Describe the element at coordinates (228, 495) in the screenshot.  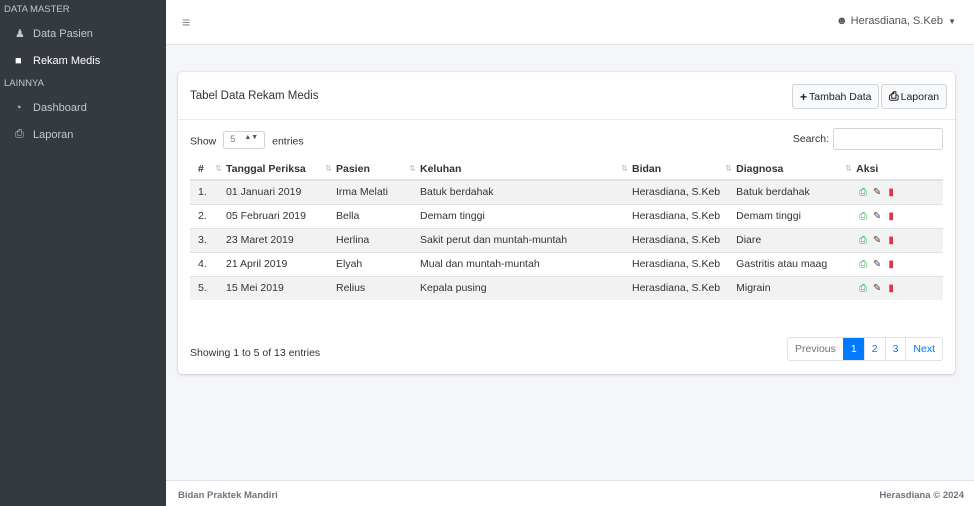
I see `footer-brand: Bidan Praktek Mandiri` at that location.